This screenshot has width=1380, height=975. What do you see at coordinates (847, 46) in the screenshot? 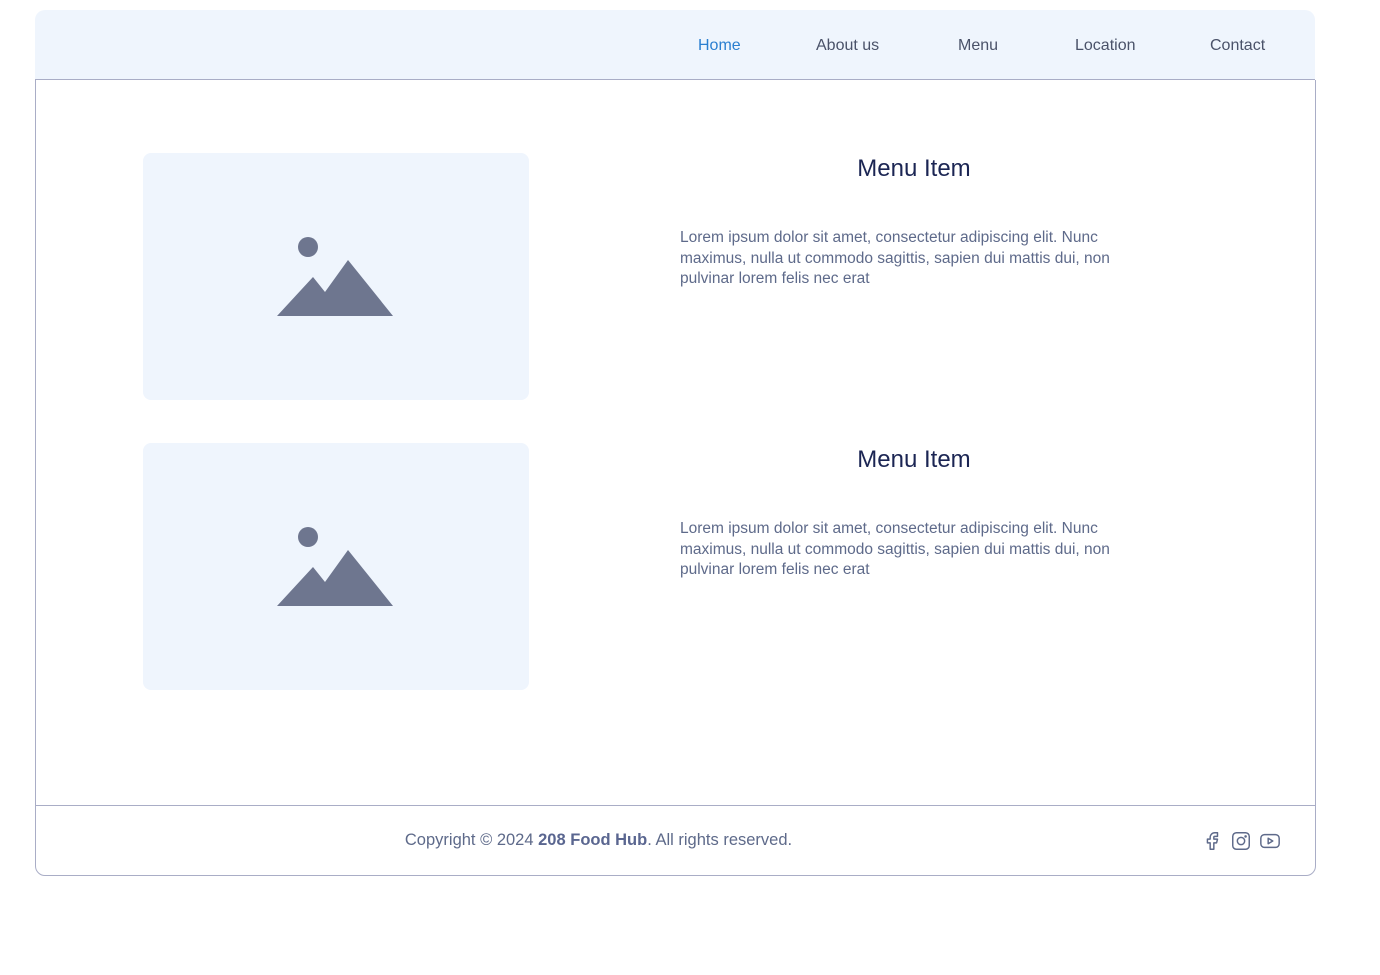
I see `nav-link-about-us: About us` at bounding box center [847, 46].